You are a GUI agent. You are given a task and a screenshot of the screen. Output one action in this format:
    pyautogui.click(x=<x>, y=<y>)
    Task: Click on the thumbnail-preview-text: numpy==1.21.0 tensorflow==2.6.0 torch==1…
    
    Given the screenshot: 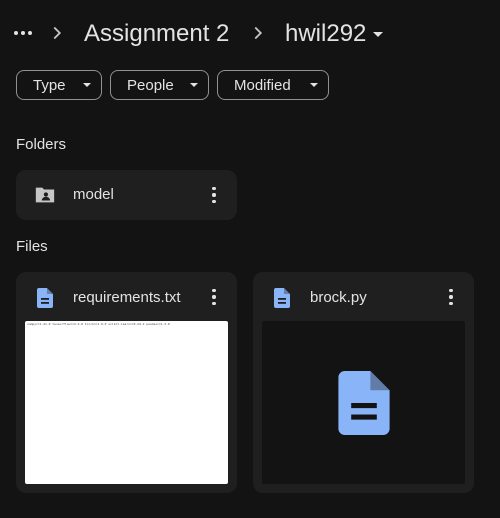 What is the action you would take?
    pyautogui.click(x=98, y=324)
    